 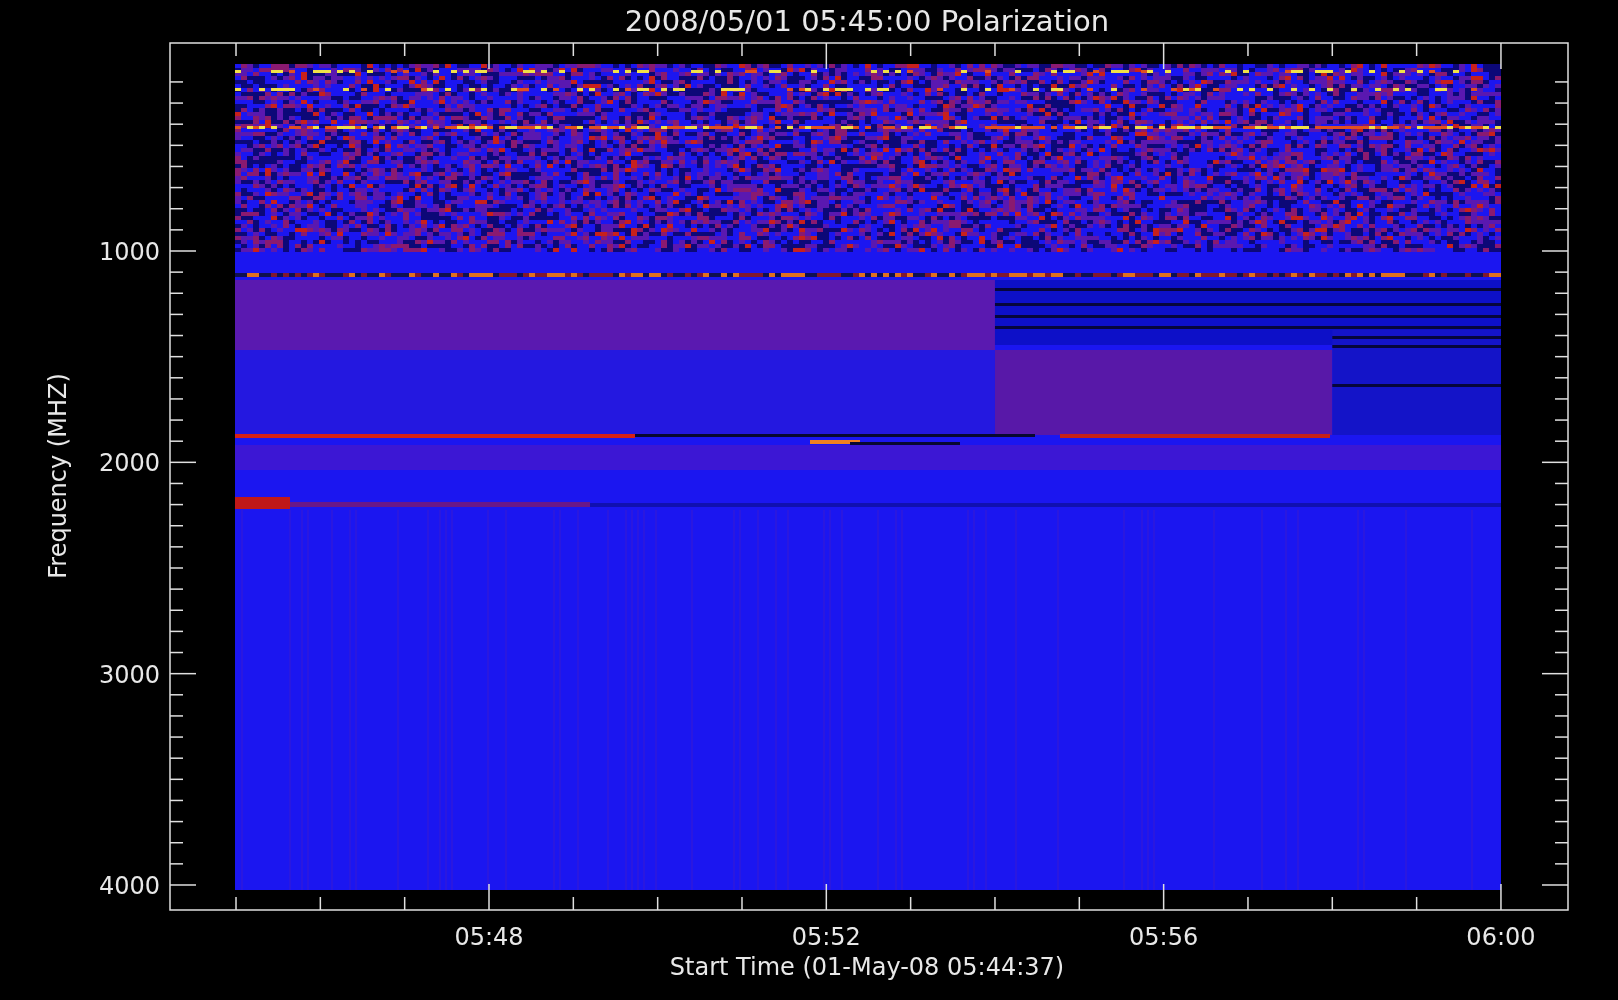 I want to click on x-axis-label: Start Time (01-May-08 05:44:37), so click(x=867, y=967).